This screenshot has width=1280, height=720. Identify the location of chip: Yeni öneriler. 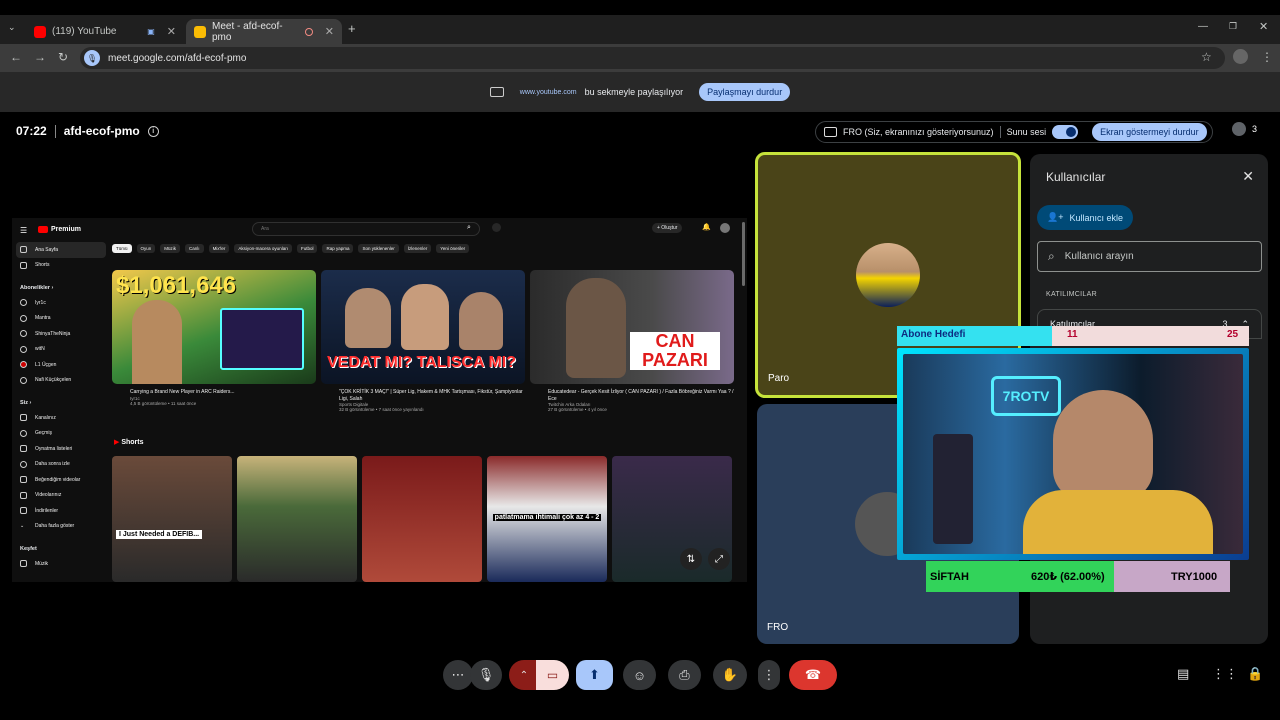
(453, 248).